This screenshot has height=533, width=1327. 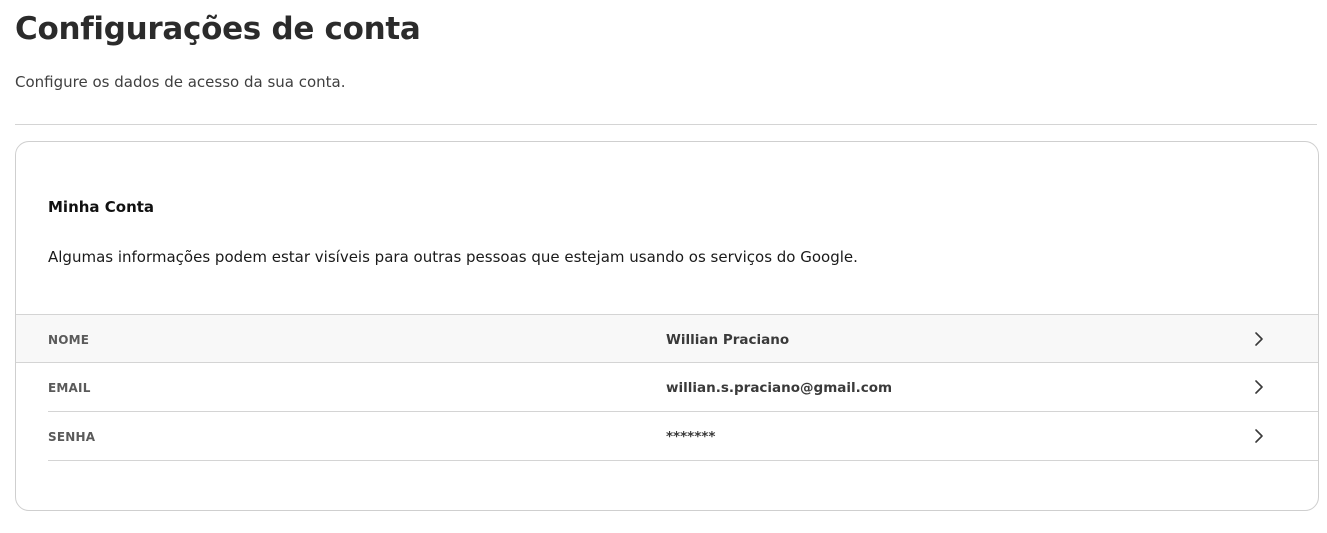 What do you see at coordinates (72, 437) in the screenshot?
I see `password-label: SENHA` at bounding box center [72, 437].